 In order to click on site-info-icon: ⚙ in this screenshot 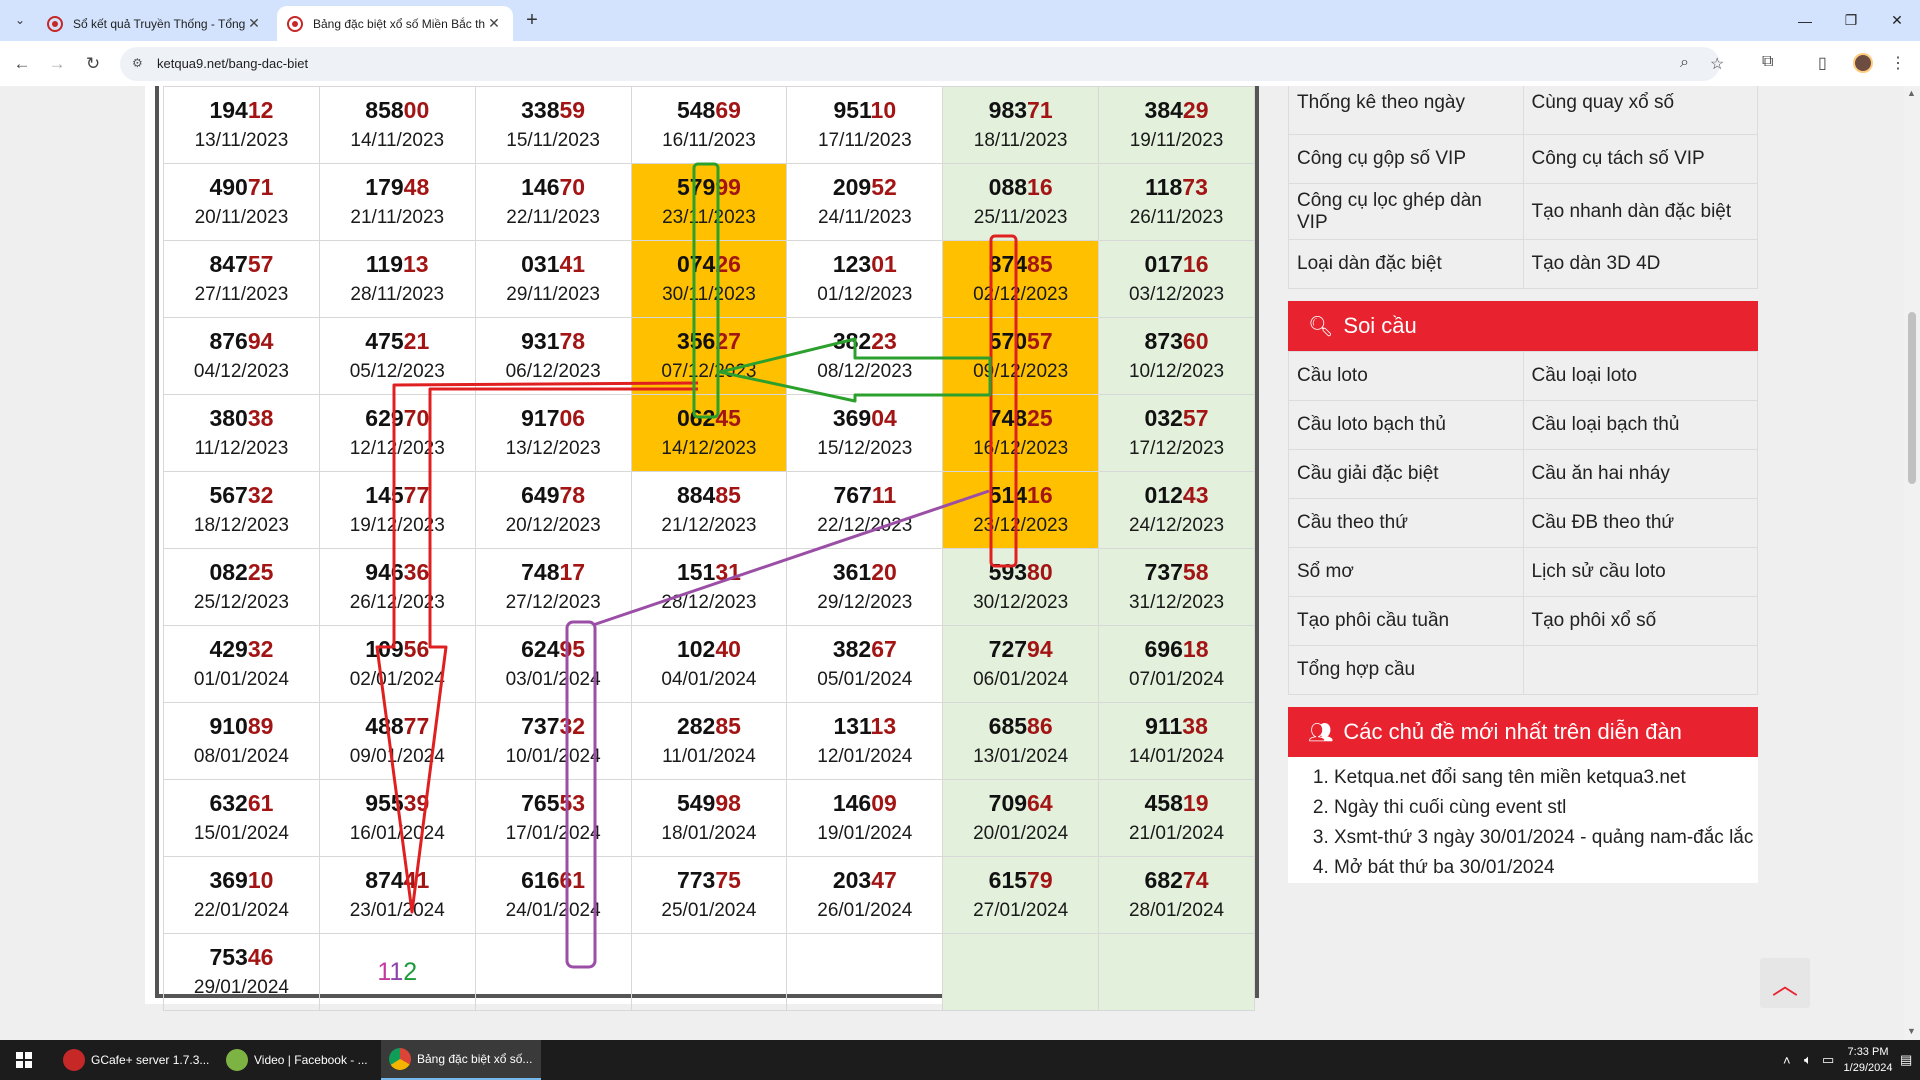, I will do `click(140, 64)`.